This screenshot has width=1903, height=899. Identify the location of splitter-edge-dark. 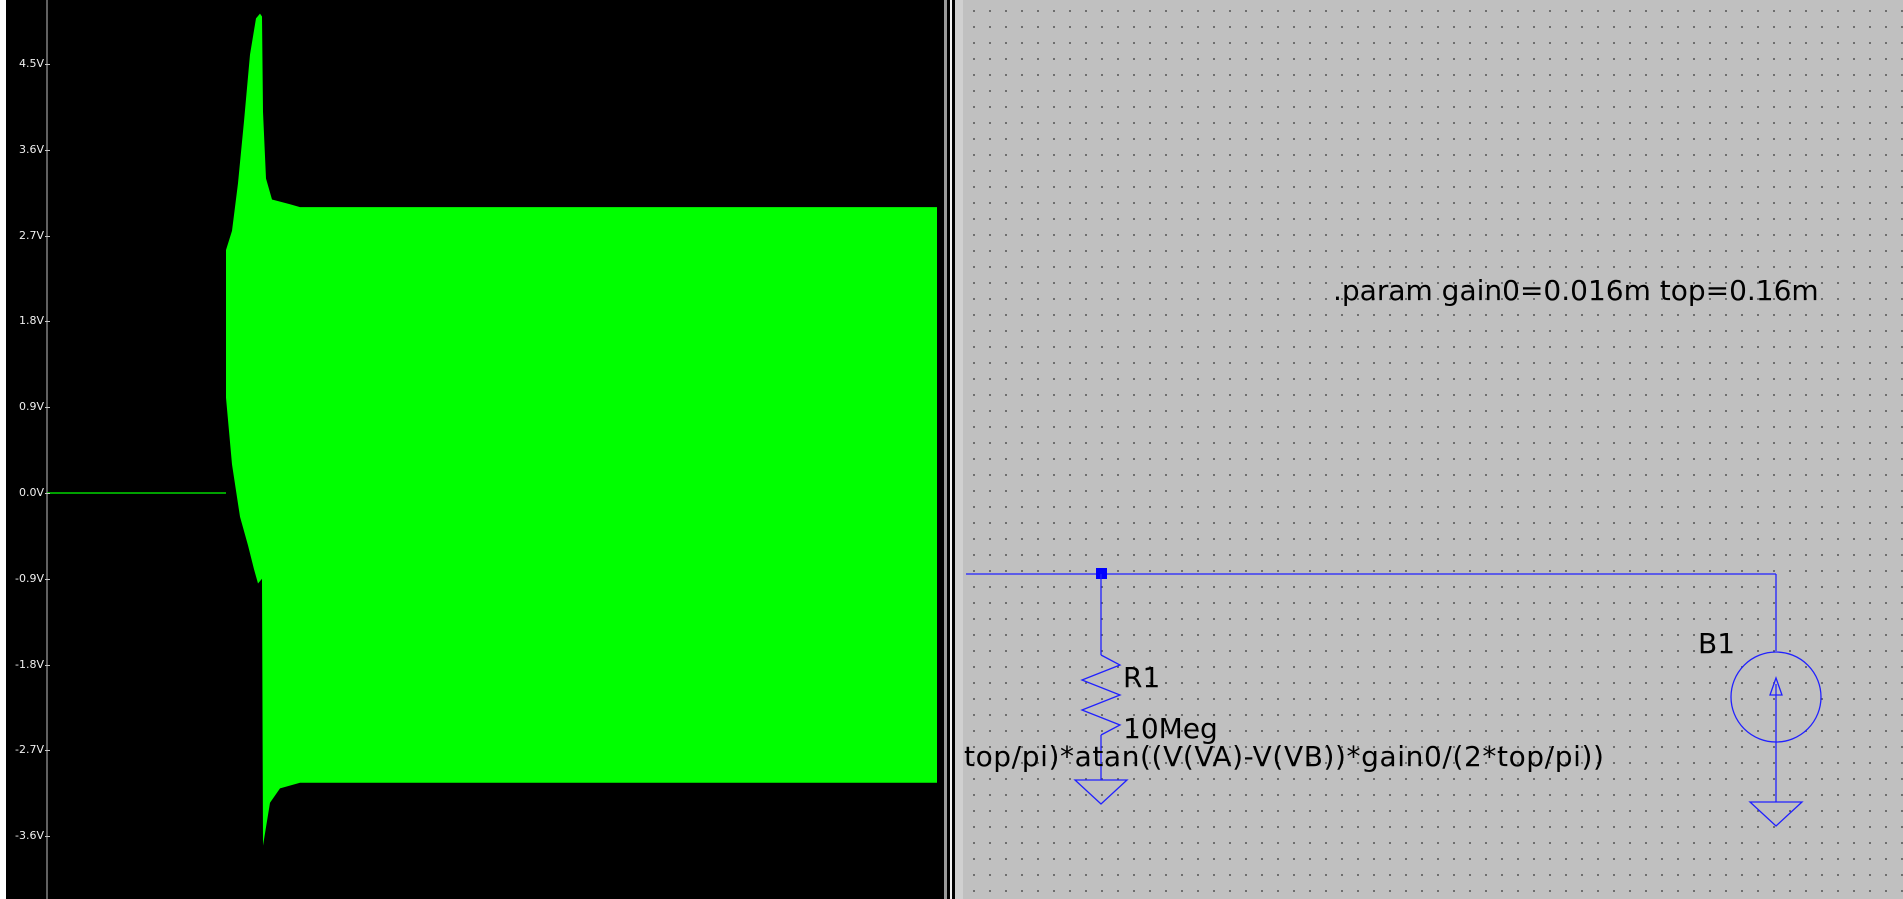
(945, 449).